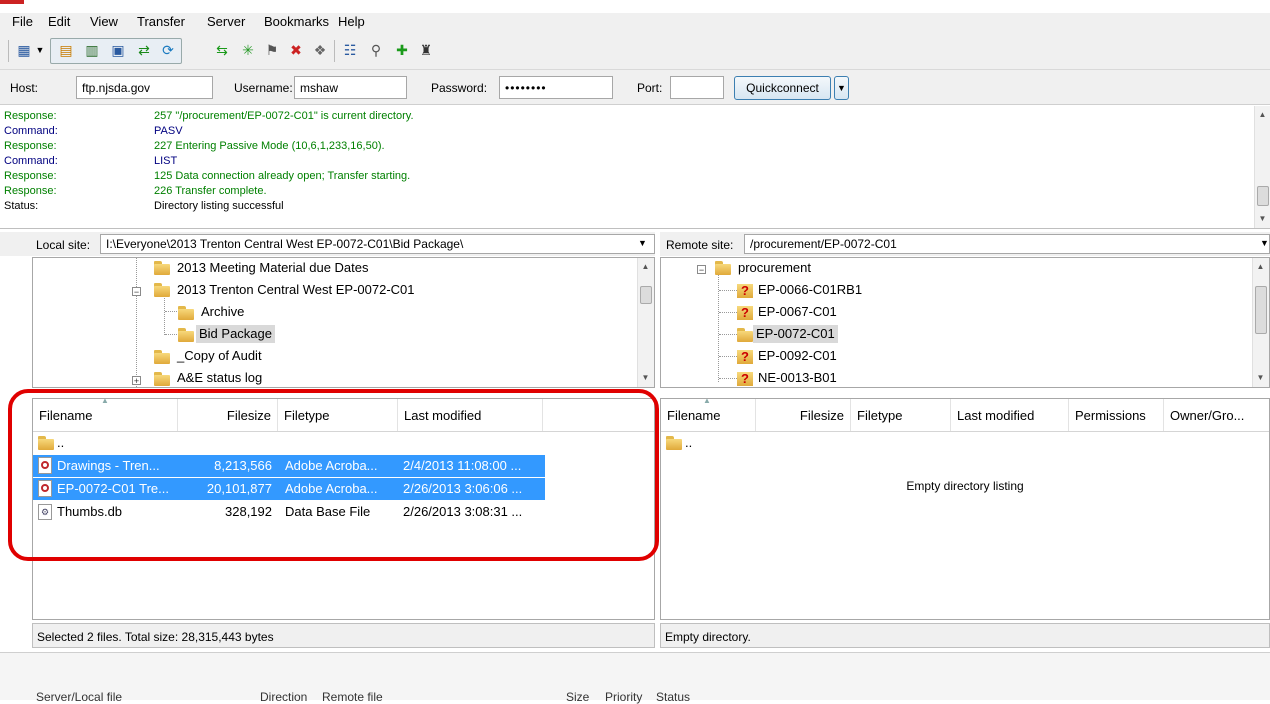  I want to click on menu-file: File, so click(22, 21).